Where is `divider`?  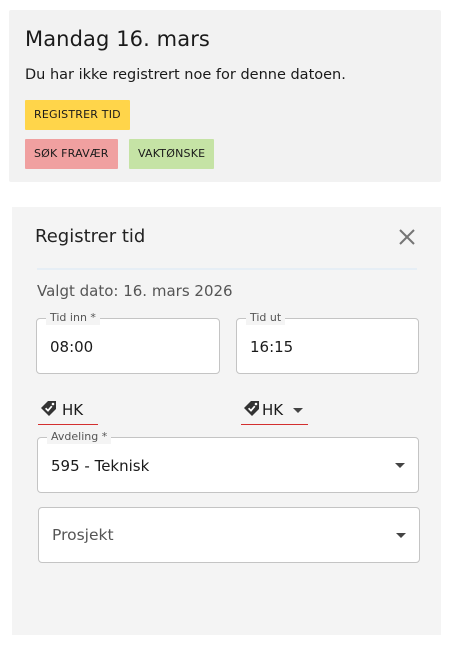 divider is located at coordinates (227, 269).